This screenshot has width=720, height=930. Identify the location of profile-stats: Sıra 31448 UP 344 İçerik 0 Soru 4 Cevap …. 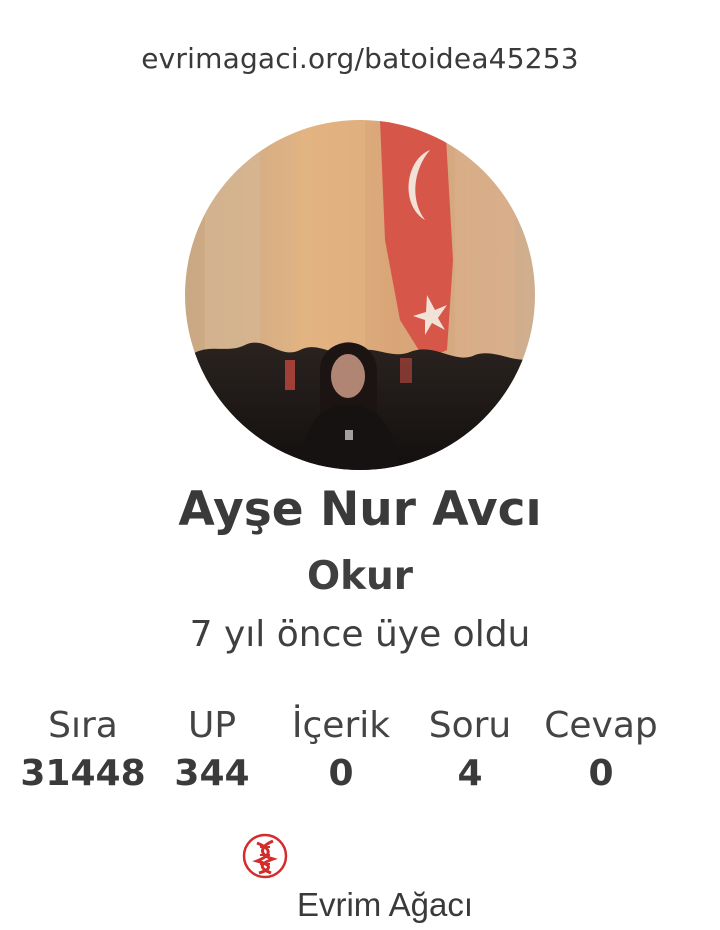
(348, 752).